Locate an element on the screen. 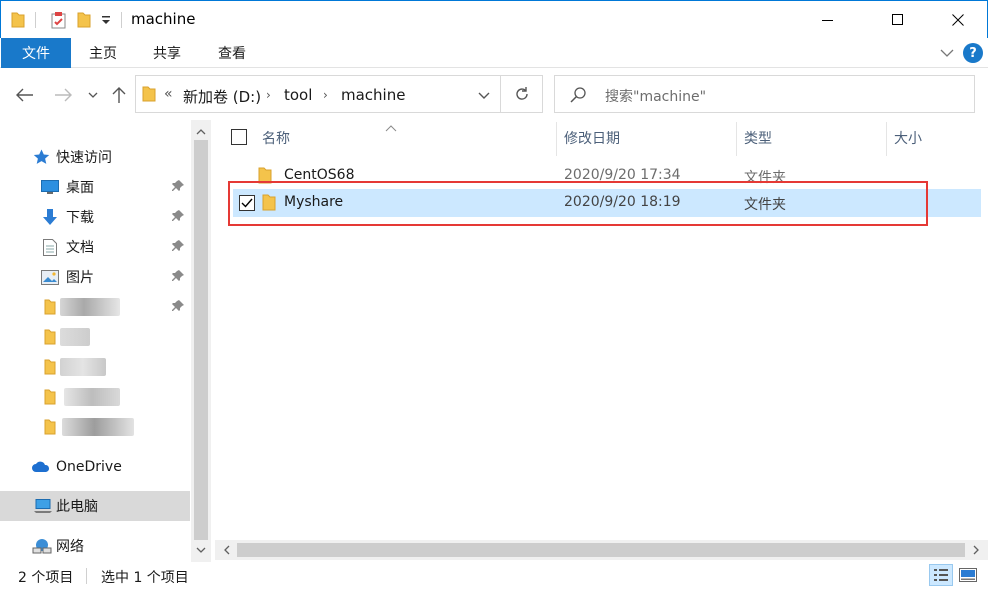  column-header-modified: 修改日期 is located at coordinates (592, 138).